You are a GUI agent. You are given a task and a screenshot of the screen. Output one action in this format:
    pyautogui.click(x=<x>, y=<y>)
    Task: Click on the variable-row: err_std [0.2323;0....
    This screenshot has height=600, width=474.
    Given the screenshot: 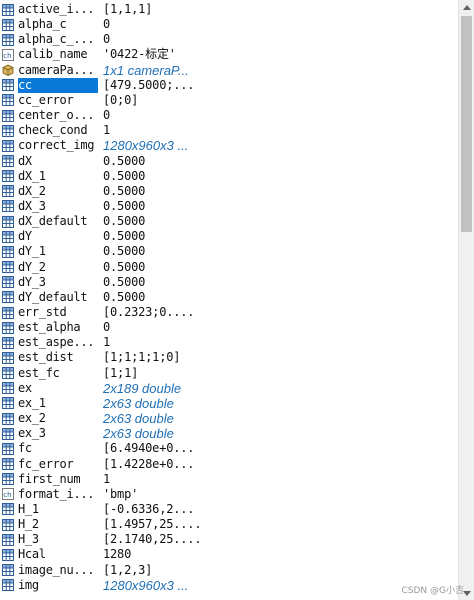 What is the action you would take?
    pyautogui.click(x=229, y=312)
    